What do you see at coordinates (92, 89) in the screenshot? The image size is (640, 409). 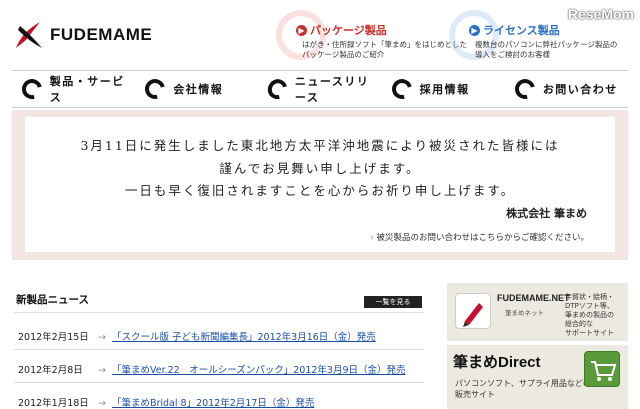 I see `nav-label: 製品・サービス` at bounding box center [92, 89].